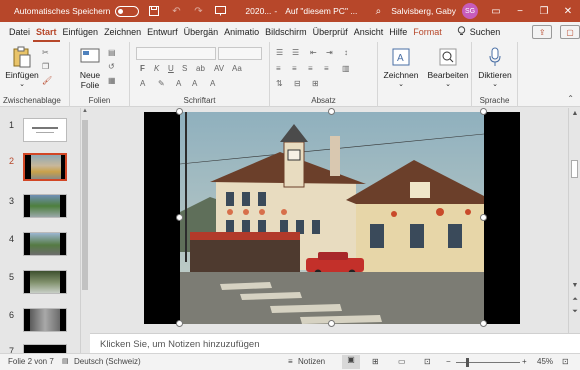  What do you see at coordinates (218, 84) in the screenshot?
I see `clear-format-icon: A` at bounding box center [218, 84].